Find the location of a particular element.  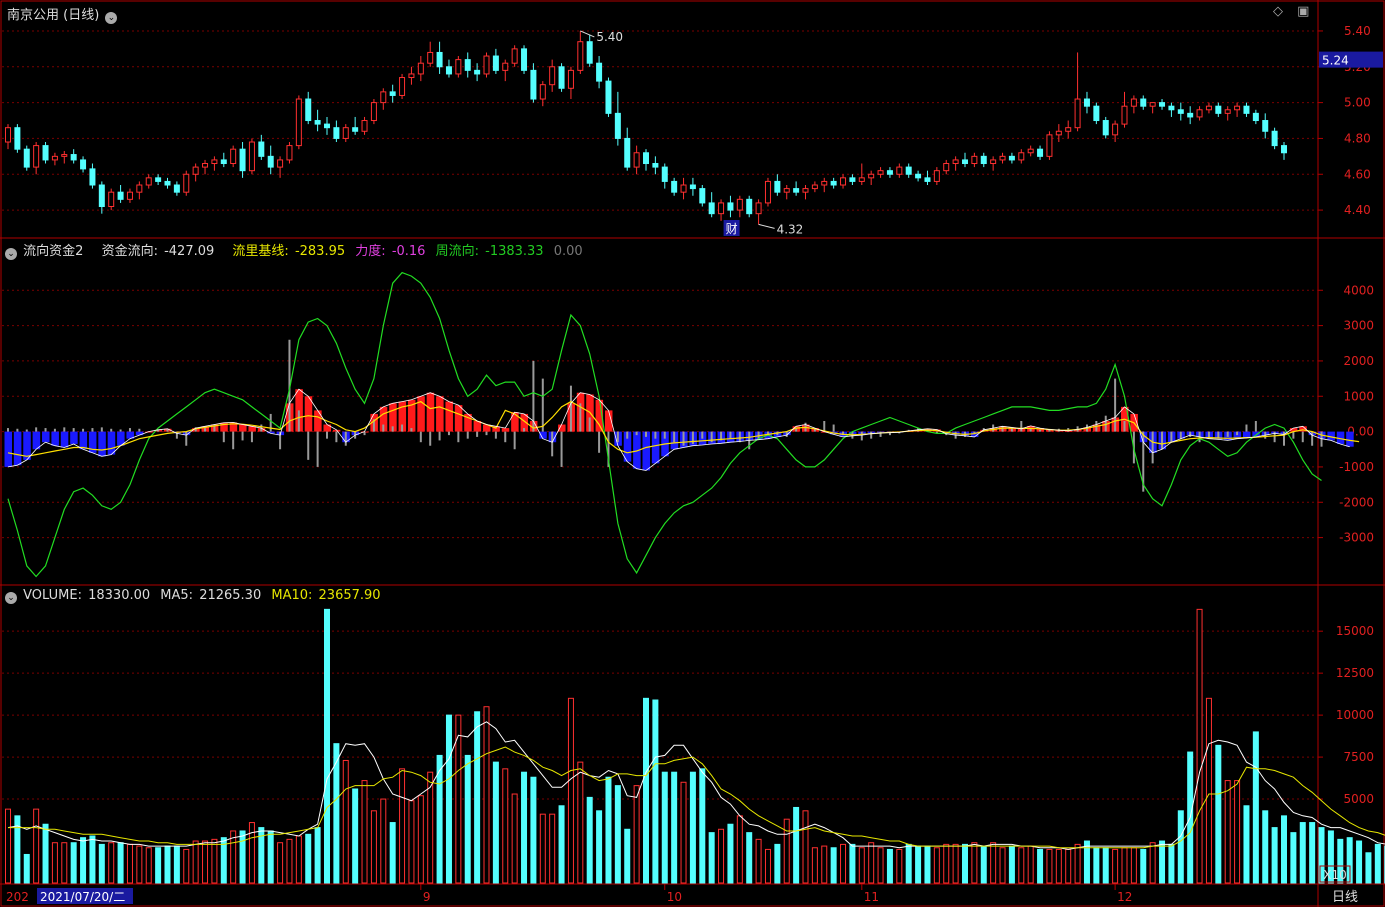

diamond-icon: ◇ is located at coordinates (1278, 11).